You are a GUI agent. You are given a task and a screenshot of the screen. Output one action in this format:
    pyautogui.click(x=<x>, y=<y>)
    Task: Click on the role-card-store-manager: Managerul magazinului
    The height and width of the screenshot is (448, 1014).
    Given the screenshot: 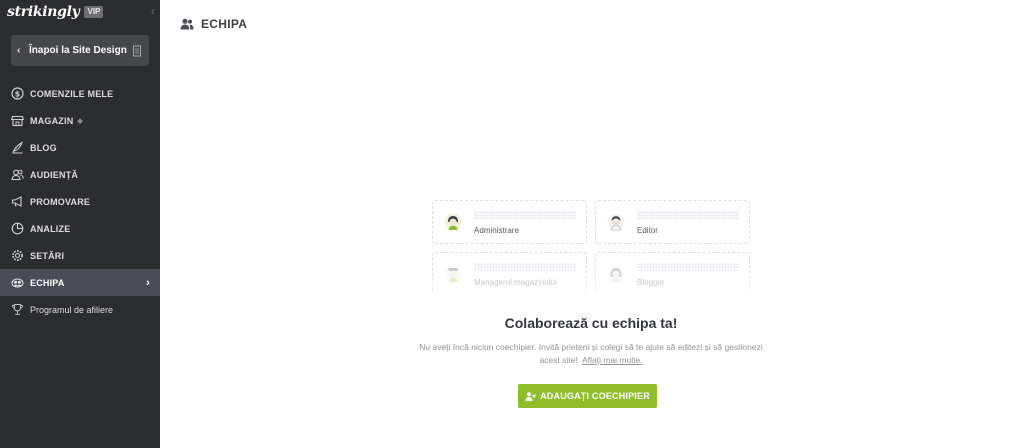 What is the action you would take?
    pyautogui.click(x=509, y=273)
    